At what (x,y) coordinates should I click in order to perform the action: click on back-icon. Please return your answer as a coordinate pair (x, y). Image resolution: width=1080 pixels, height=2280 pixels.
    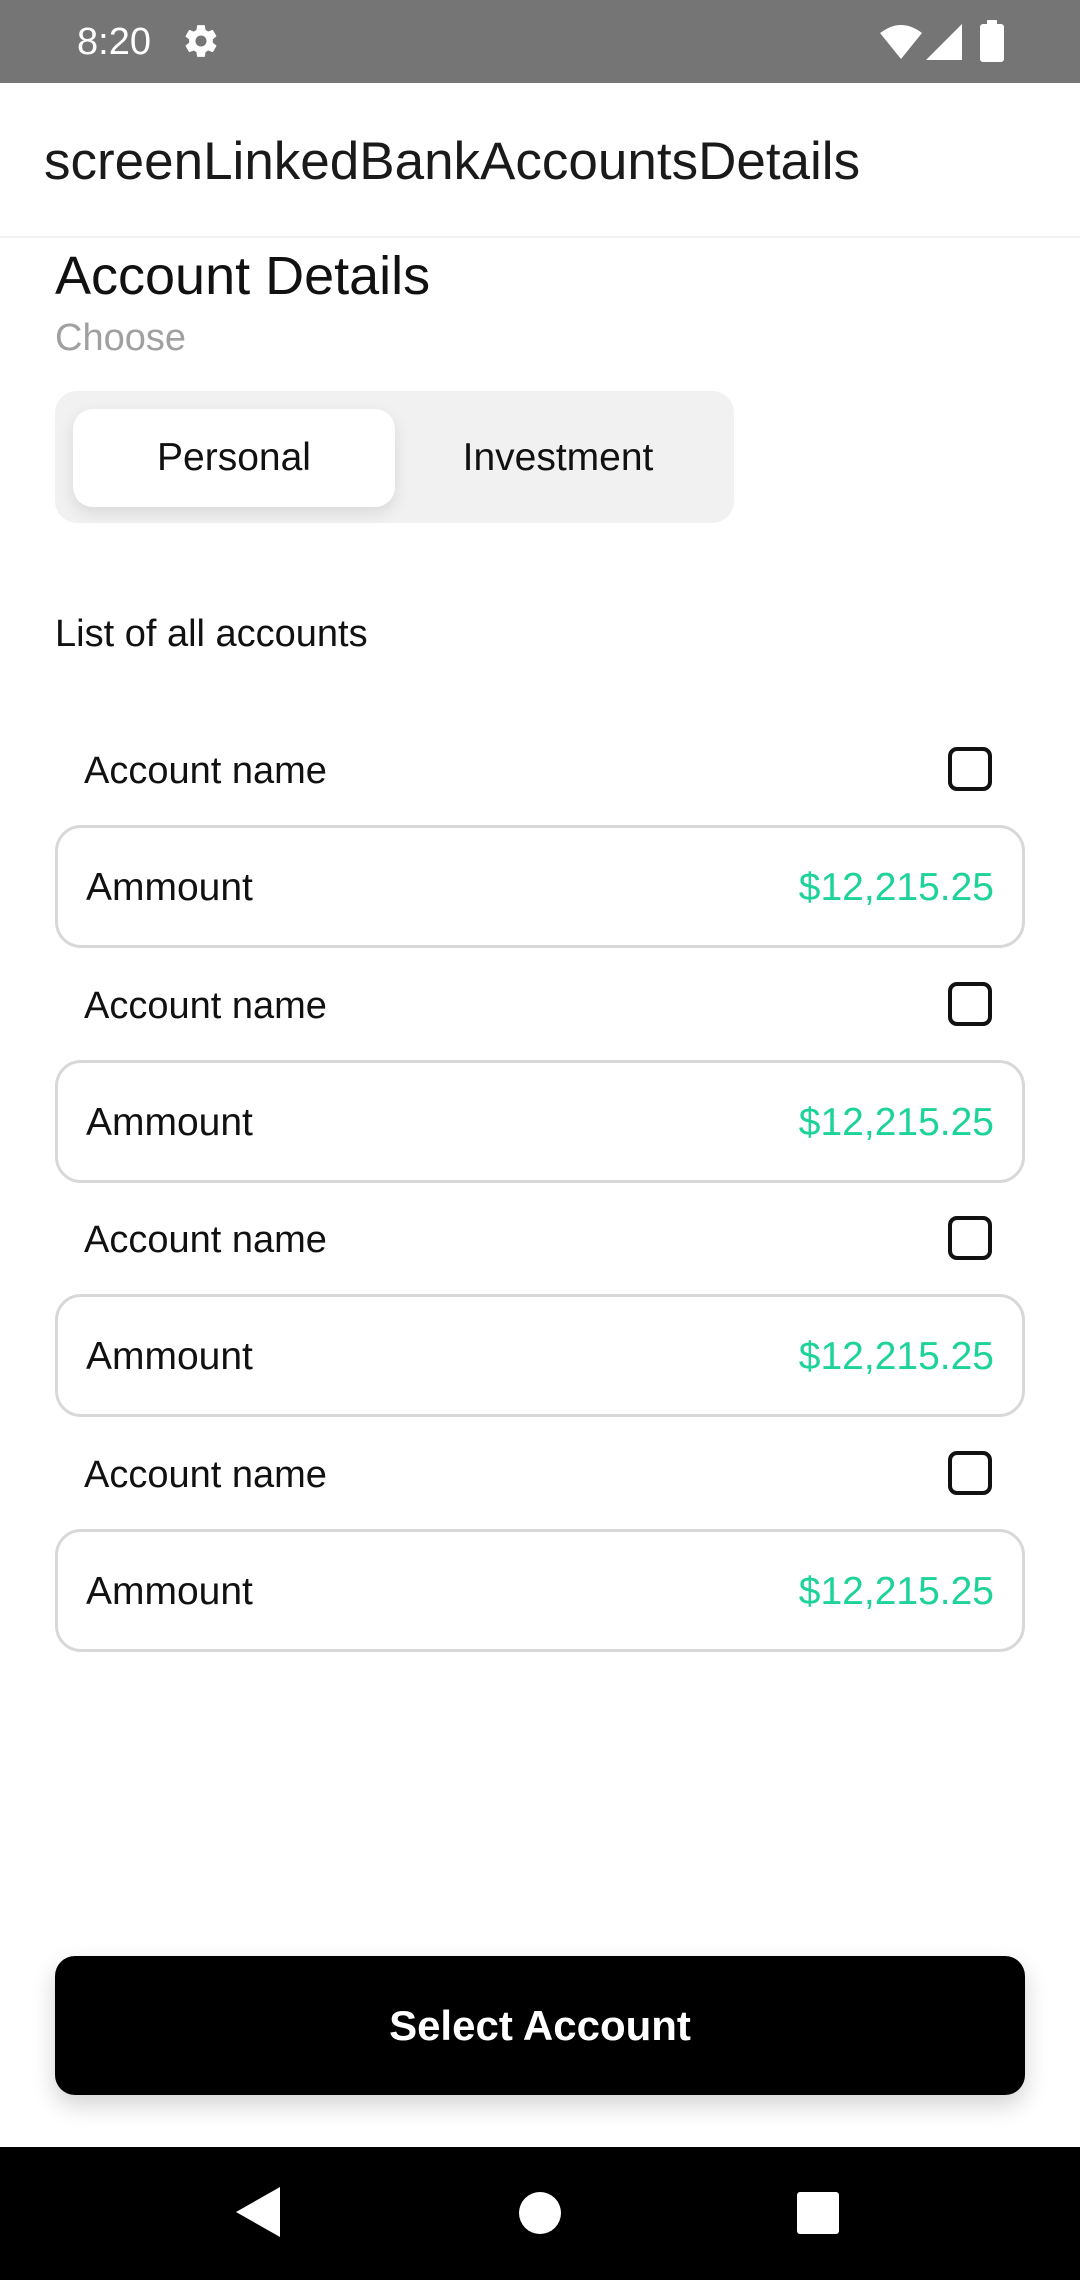
    Looking at the image, I should click on (258, 2212).